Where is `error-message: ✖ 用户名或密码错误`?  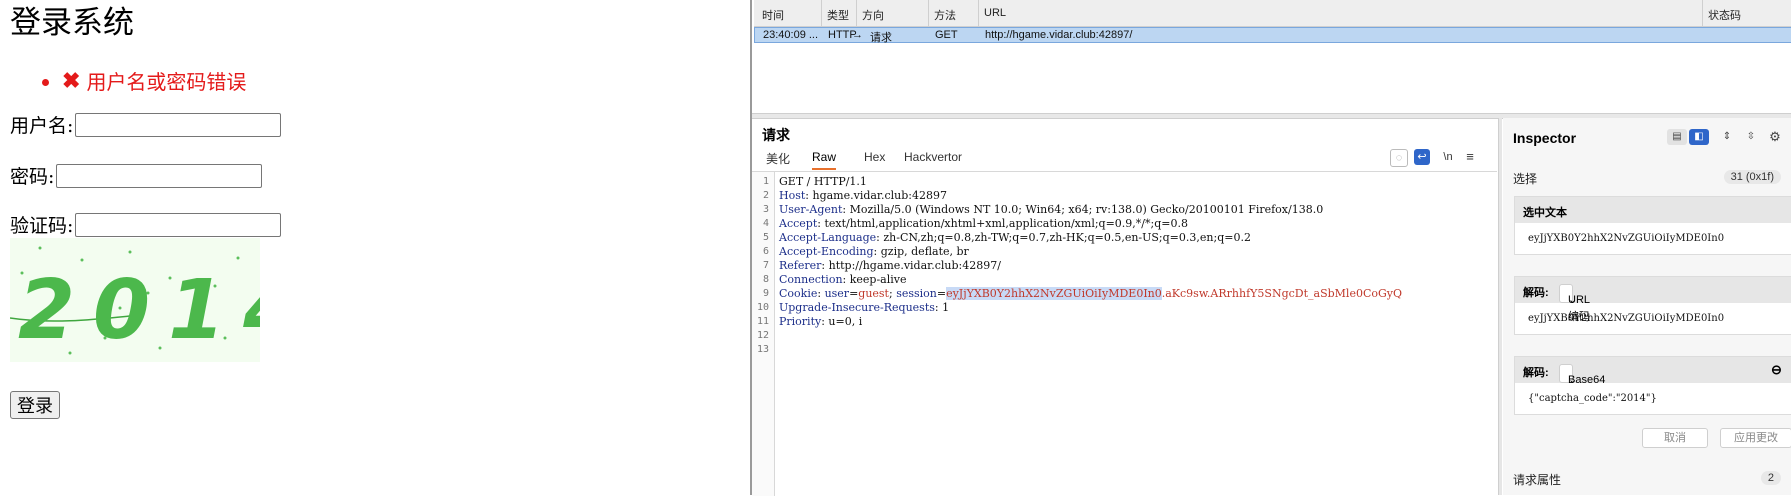 error-message: ✖ 用户名或密码错误 is located at coordinates (143, 80).